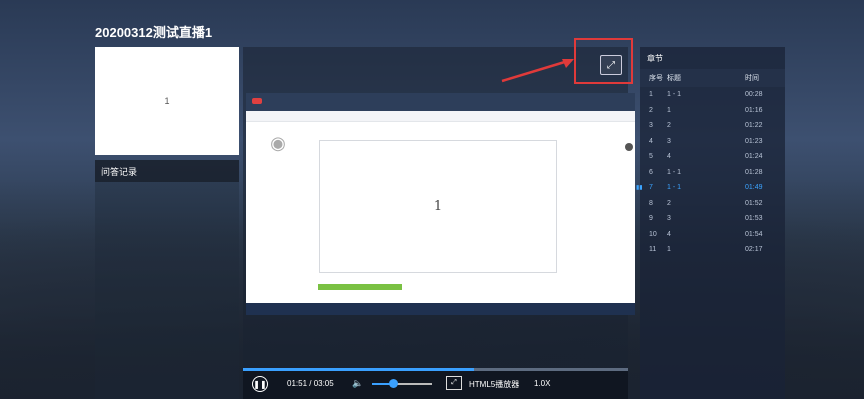 The height and width of the screenshot is (399, 864). I want to click on page-title: 20200312测试直播1, so click(154, 32).